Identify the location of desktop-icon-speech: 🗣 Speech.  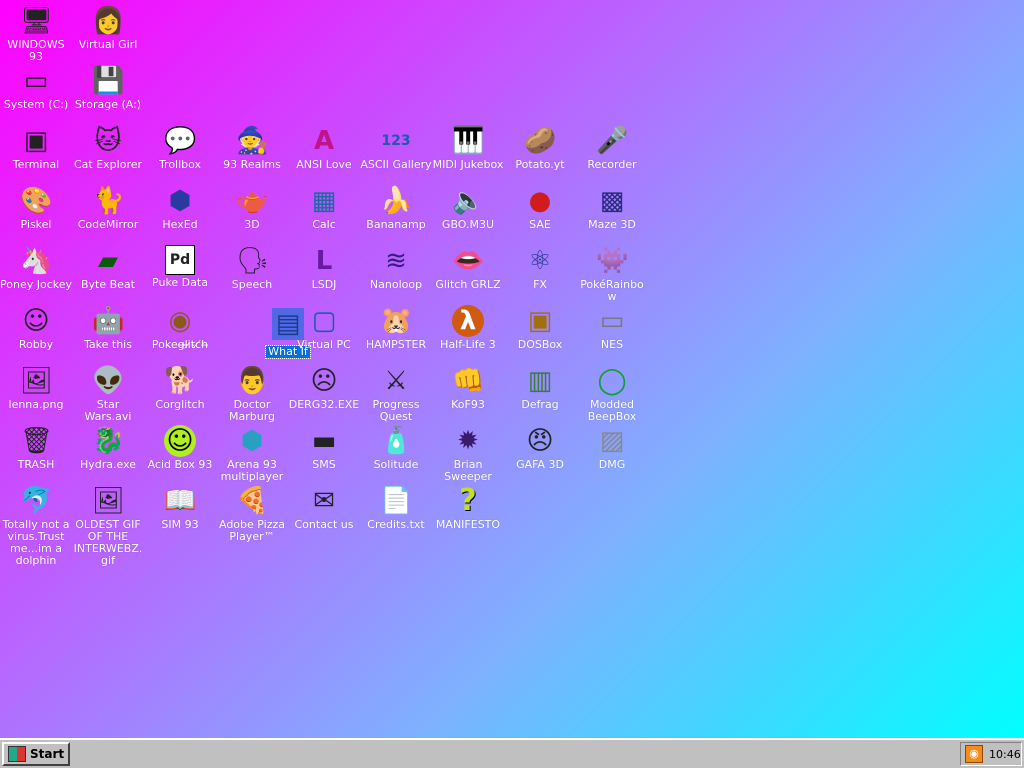
(252, 268).